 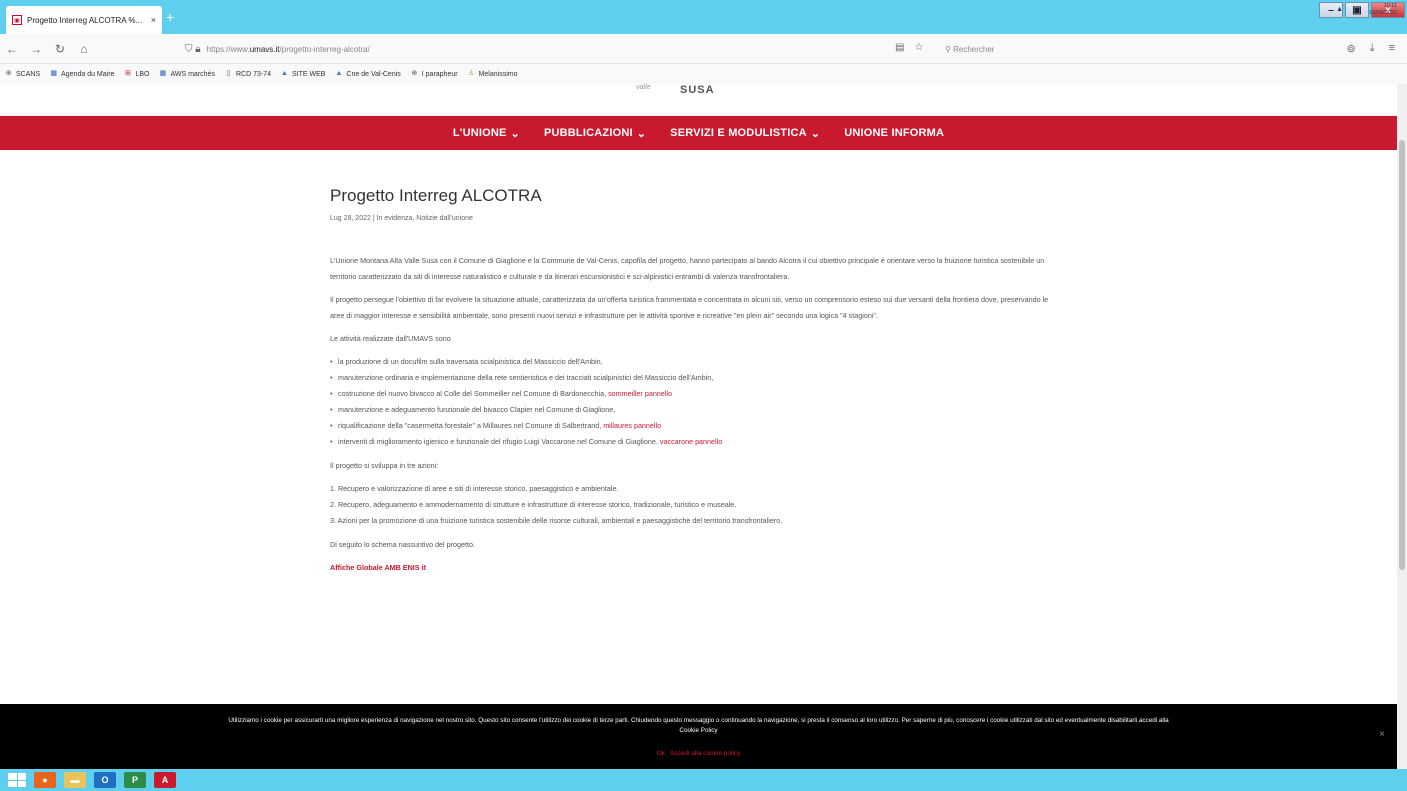 I want to click on menu-item: SERVIZI E MODULISTICA ⌄, so click(x=745, y=133).